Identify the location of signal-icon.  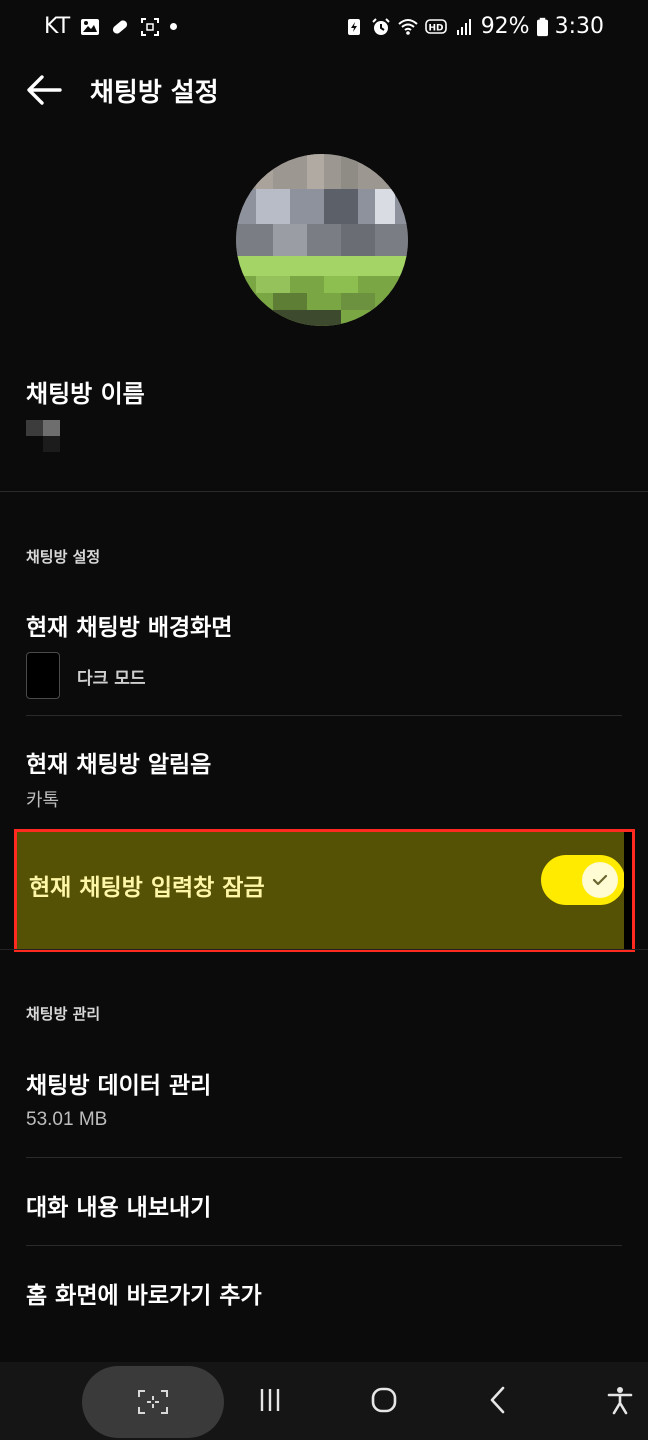
(463, 26).